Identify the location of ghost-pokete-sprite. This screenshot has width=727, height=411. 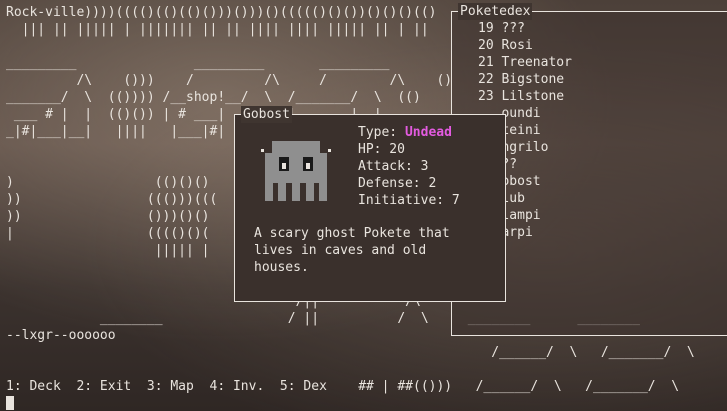
(296, 171).